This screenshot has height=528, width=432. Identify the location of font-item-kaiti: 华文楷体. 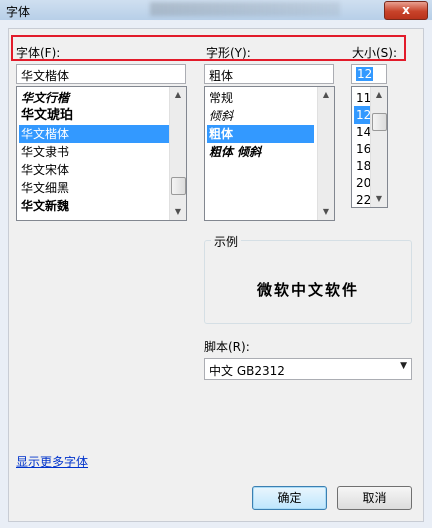
(95, 134).